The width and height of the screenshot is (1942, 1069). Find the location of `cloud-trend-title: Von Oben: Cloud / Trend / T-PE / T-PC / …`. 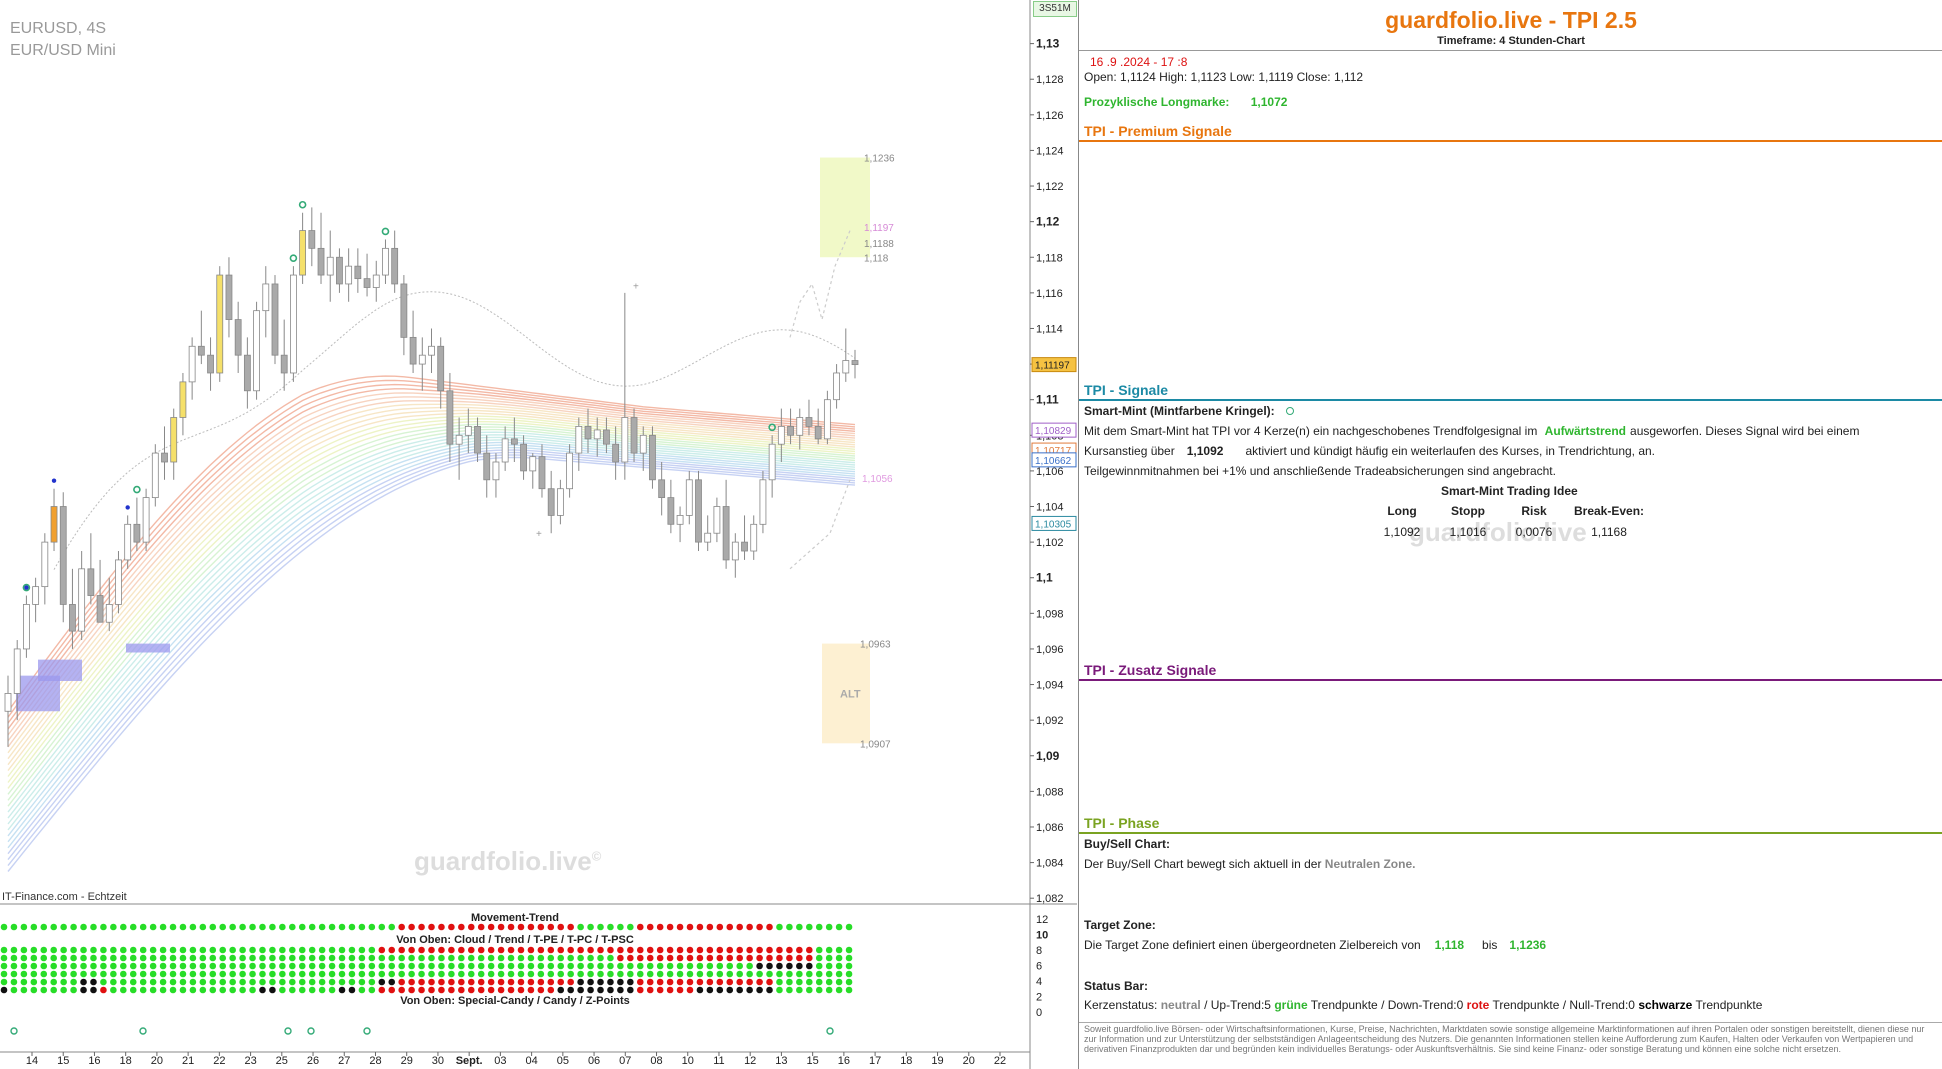

cloud-trend-title: Von Oben: Cloud / Trend / T-PE / T-PC / … is located at coordinates (515, 940).